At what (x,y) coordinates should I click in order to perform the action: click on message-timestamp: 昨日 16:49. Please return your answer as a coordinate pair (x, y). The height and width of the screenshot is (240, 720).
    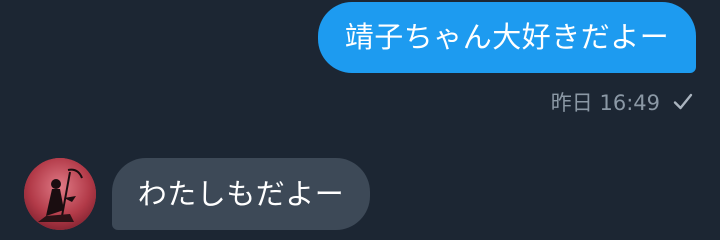
    Looking at the image, I should click on (605, 103).